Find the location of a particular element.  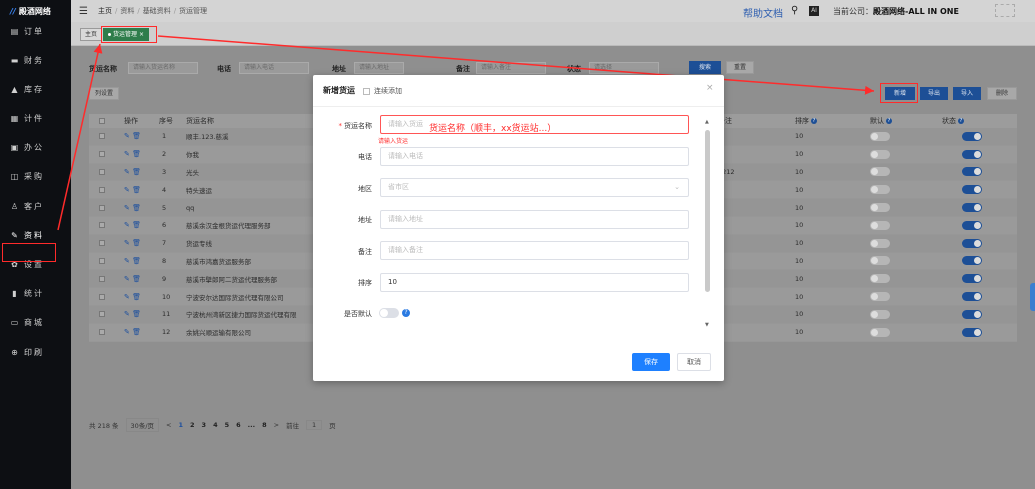

dialog-divider is located at coordinates (518, 106).